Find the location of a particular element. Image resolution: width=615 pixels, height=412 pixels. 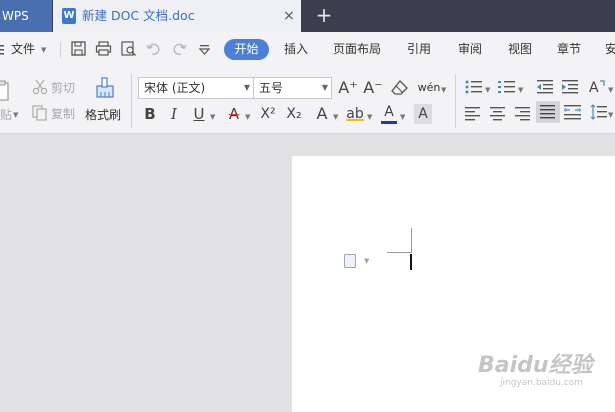

character-shading-button: A is located at coordinates (423, 114).